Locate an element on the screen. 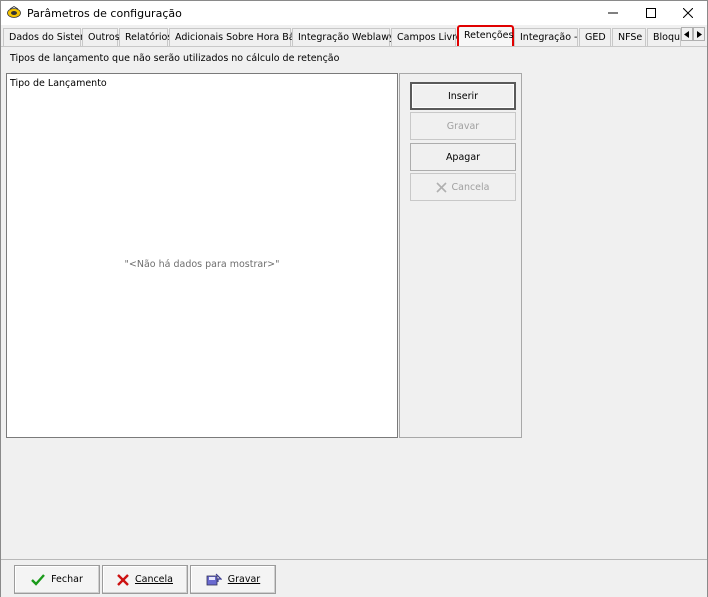  app-icon is located at coordinates (14, 12).